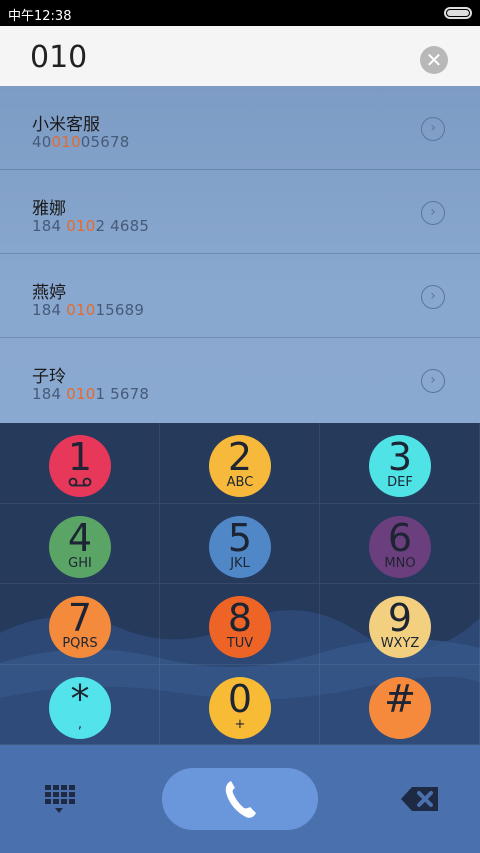 This screenshot has width=480, height=853. I want to click on dial-key-letters: GHI, so click(80, 563).